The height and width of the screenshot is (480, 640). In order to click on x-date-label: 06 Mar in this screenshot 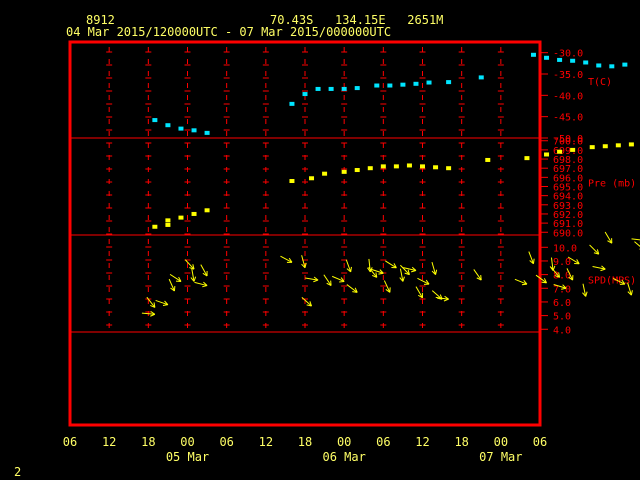, I will do `click(343, 457)`.